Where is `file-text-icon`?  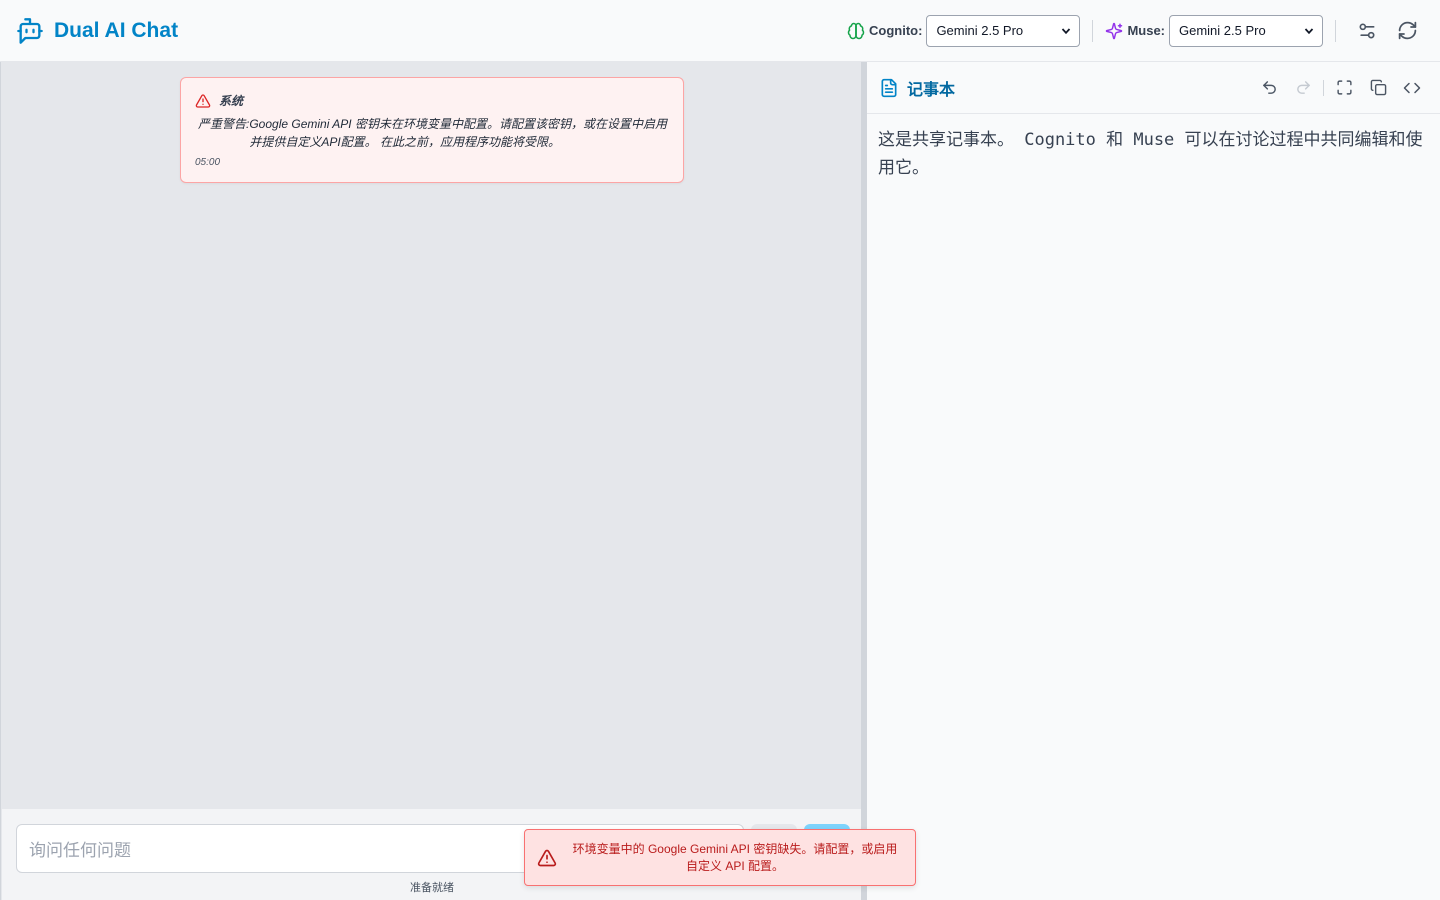
file-text-icon is located at coordinates (889, 87).